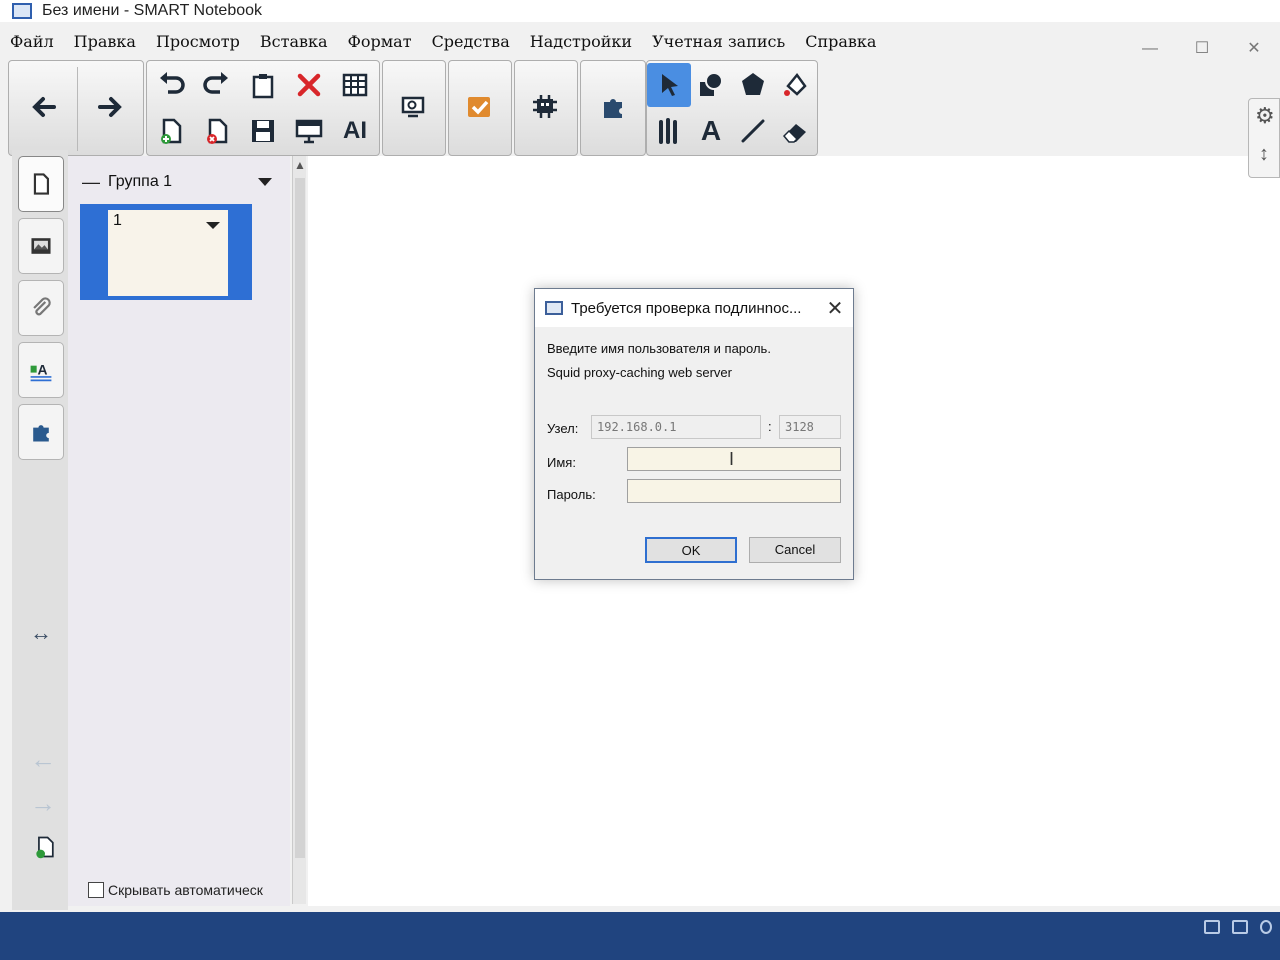  I want to click on autohide-checkbox: Скрывать автоматическ, so click(175, 890).